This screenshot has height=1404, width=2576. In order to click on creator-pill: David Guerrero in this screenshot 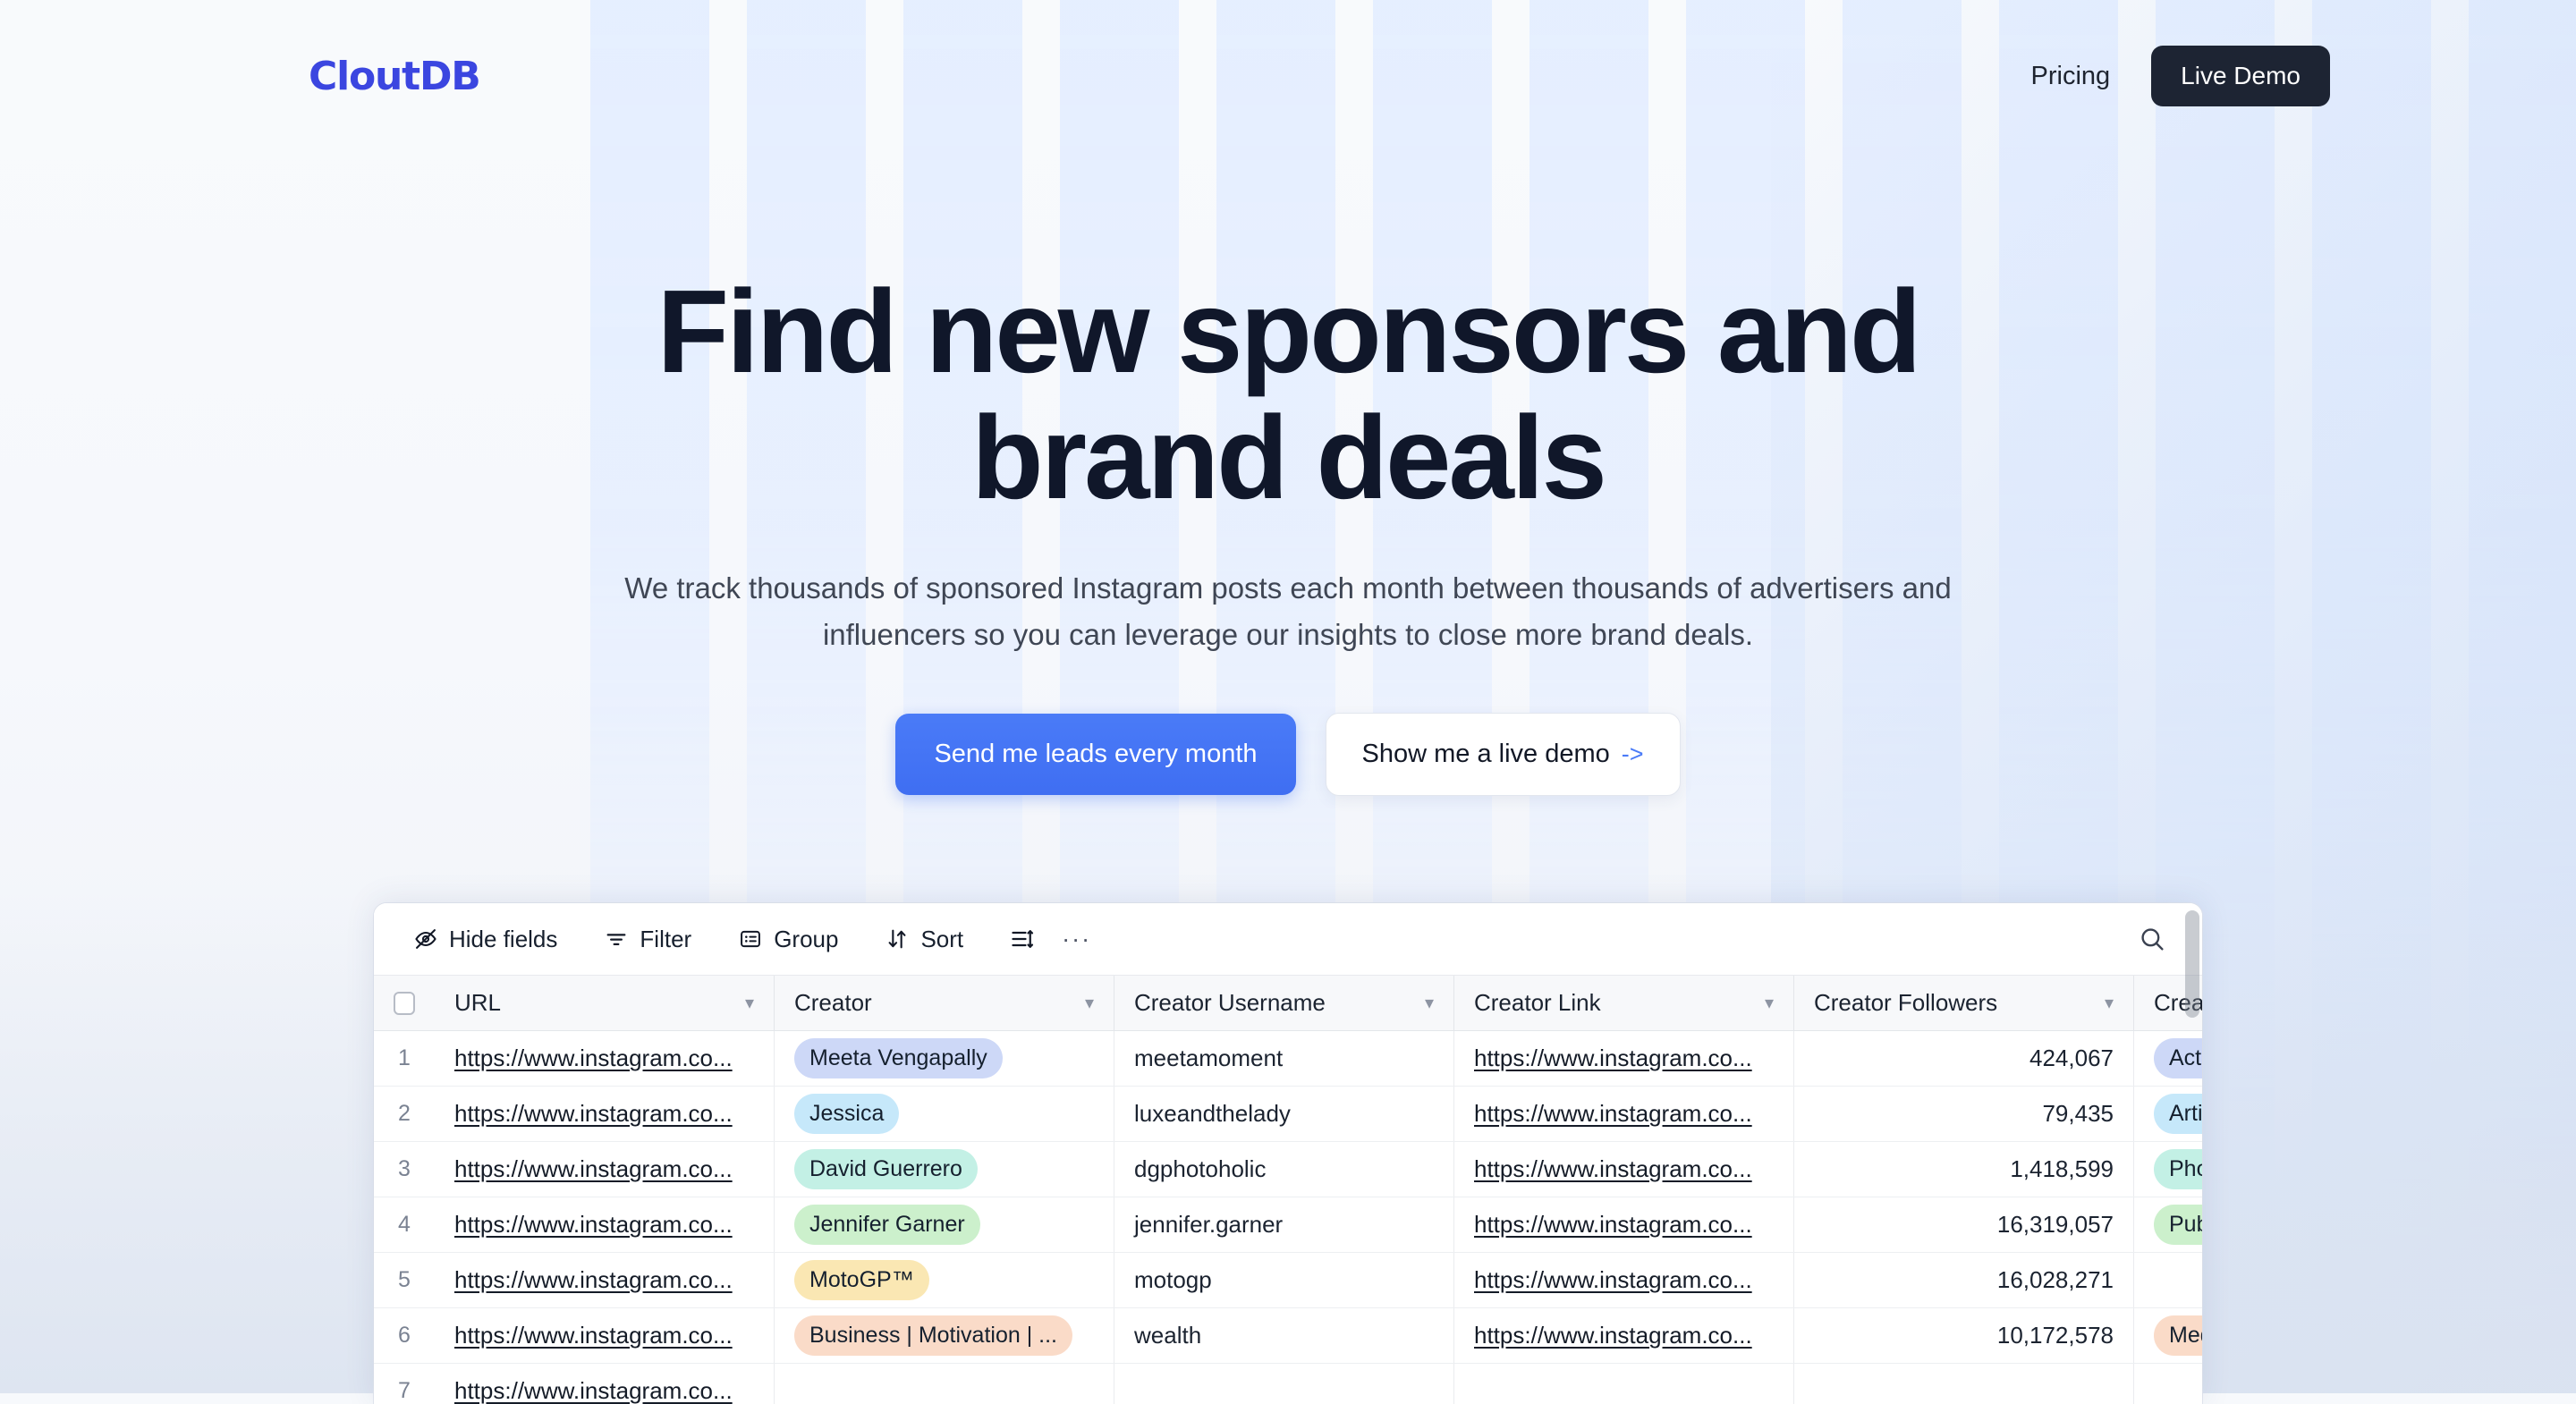, I will do `click(886, 1169)`.